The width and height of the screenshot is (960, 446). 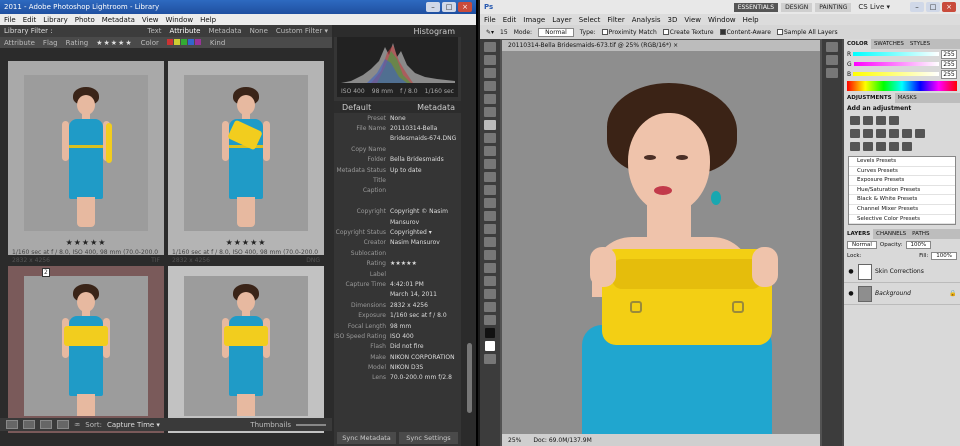 What do you see at coordinates (425, 336) in the screenshot?
I see `metadata-value: ISO 400` at bounding box center [425, 336].